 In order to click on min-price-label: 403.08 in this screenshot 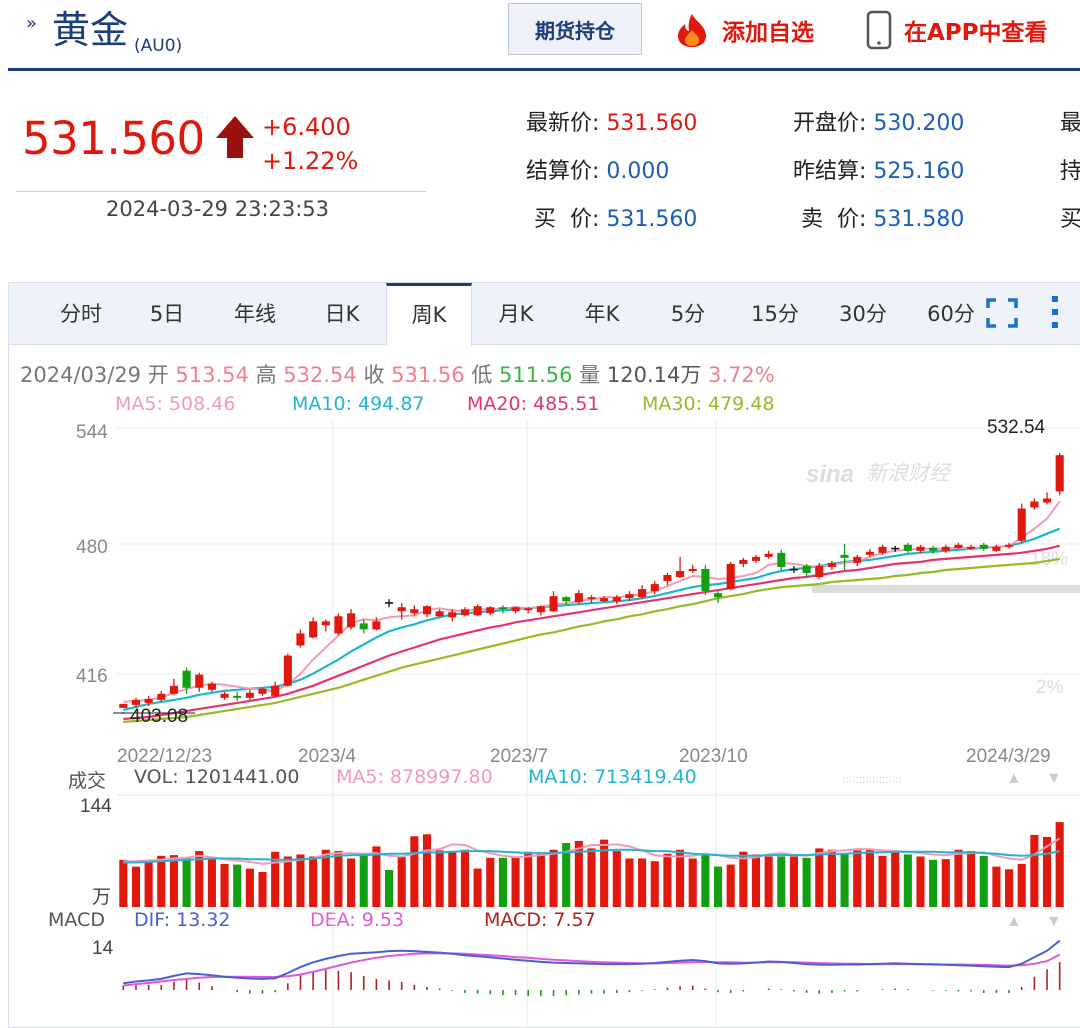, I will do `click(159, 716)`.